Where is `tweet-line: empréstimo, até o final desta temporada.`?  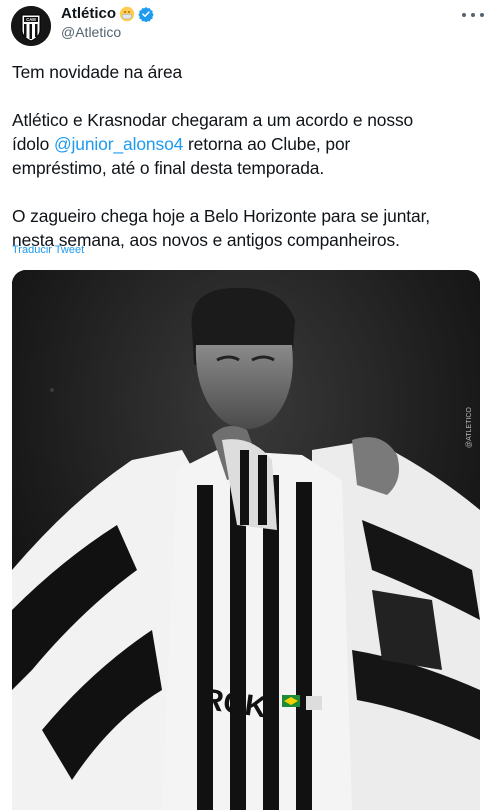
tweet-line: empréstimo, até o final desta temporada. is located at coordinates (168, 168).